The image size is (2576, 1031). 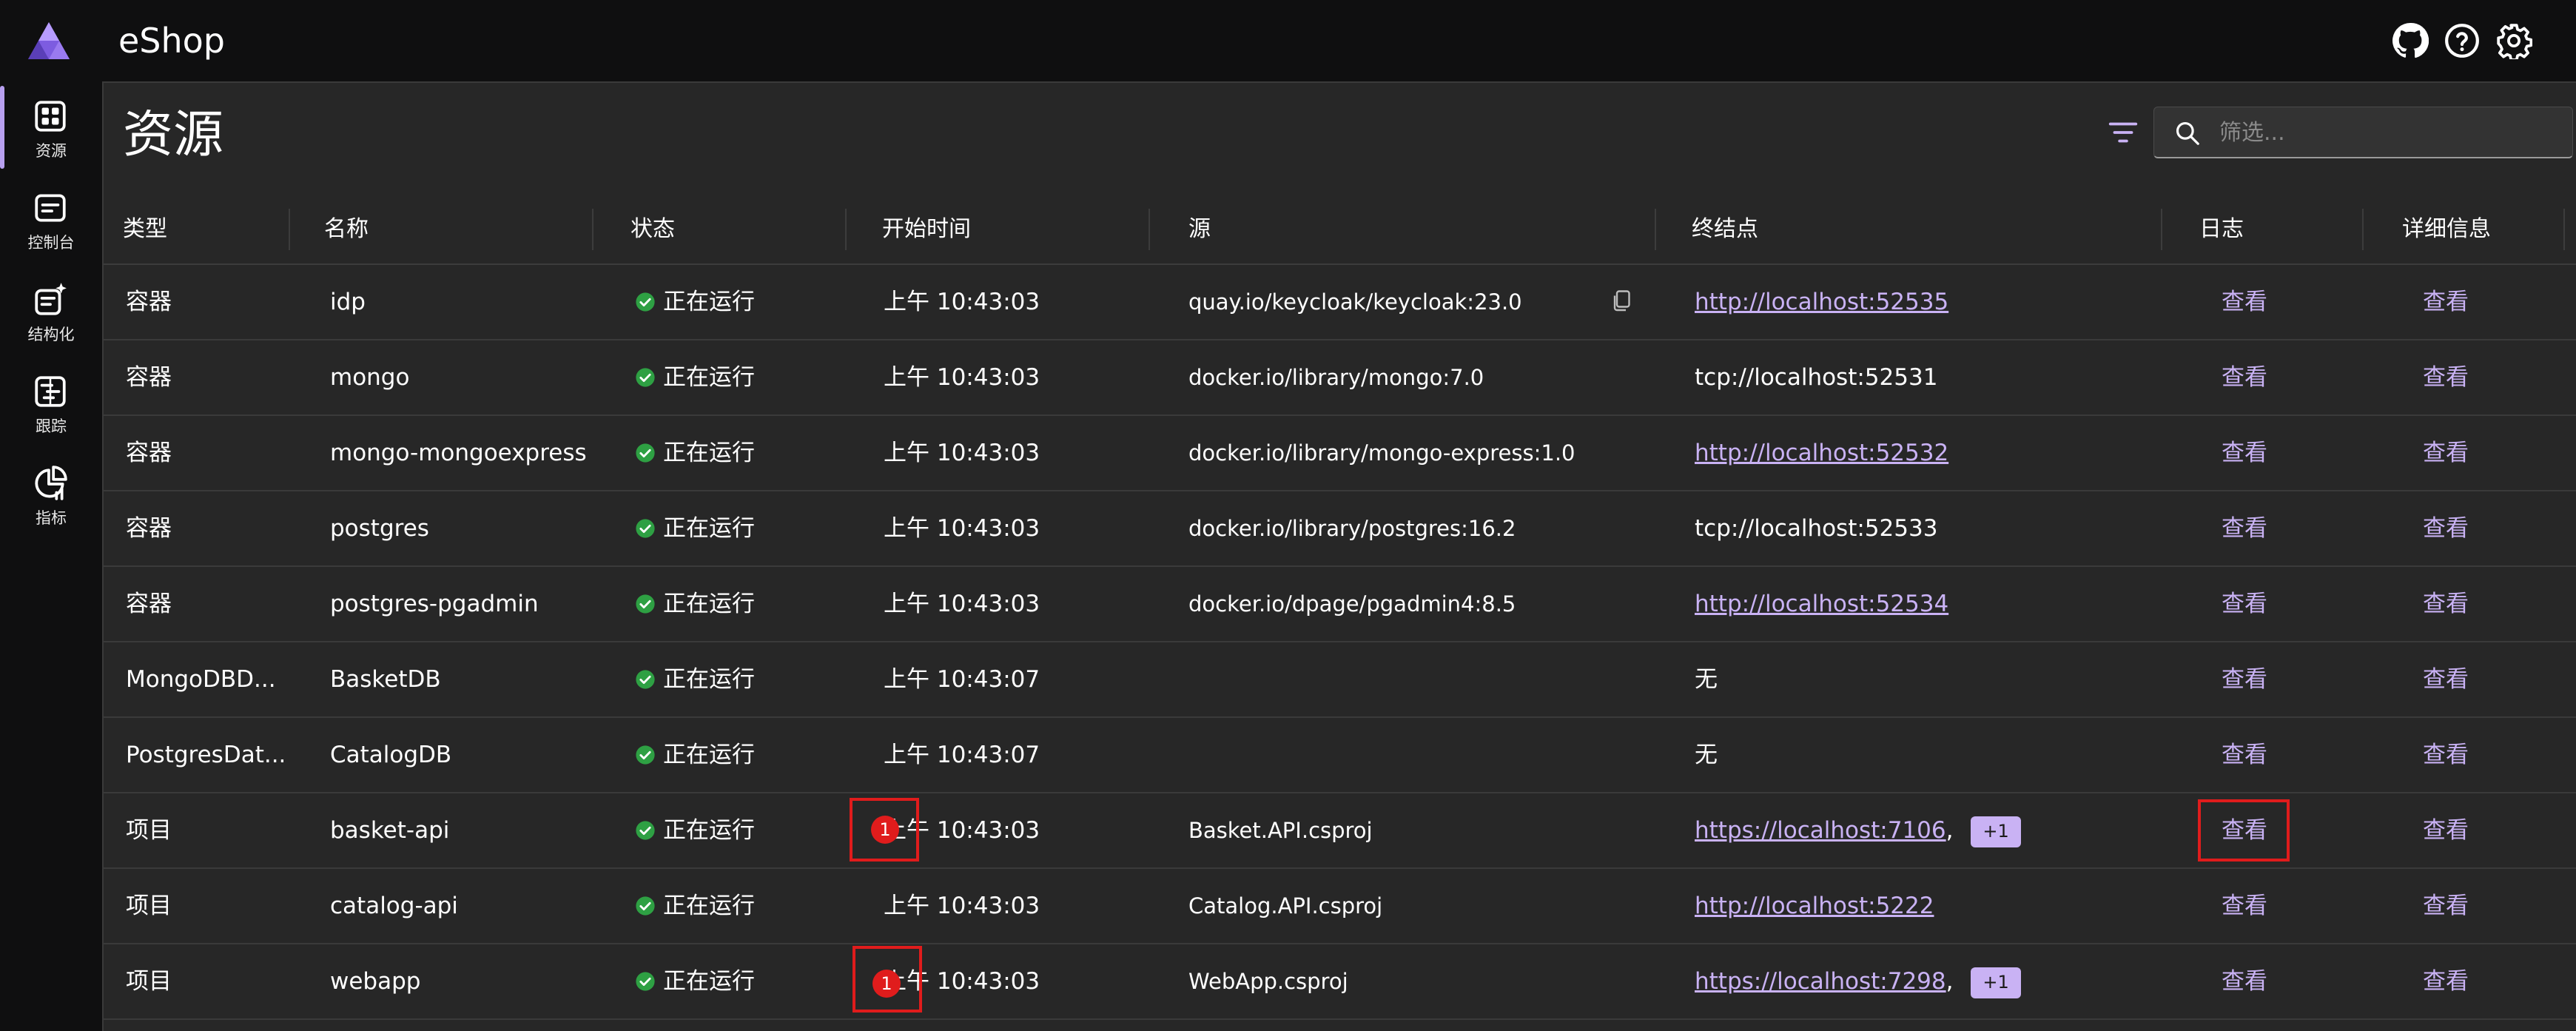 I want to click on endpoint-link: https://localhost:7106, so click(x=1820, y=830).